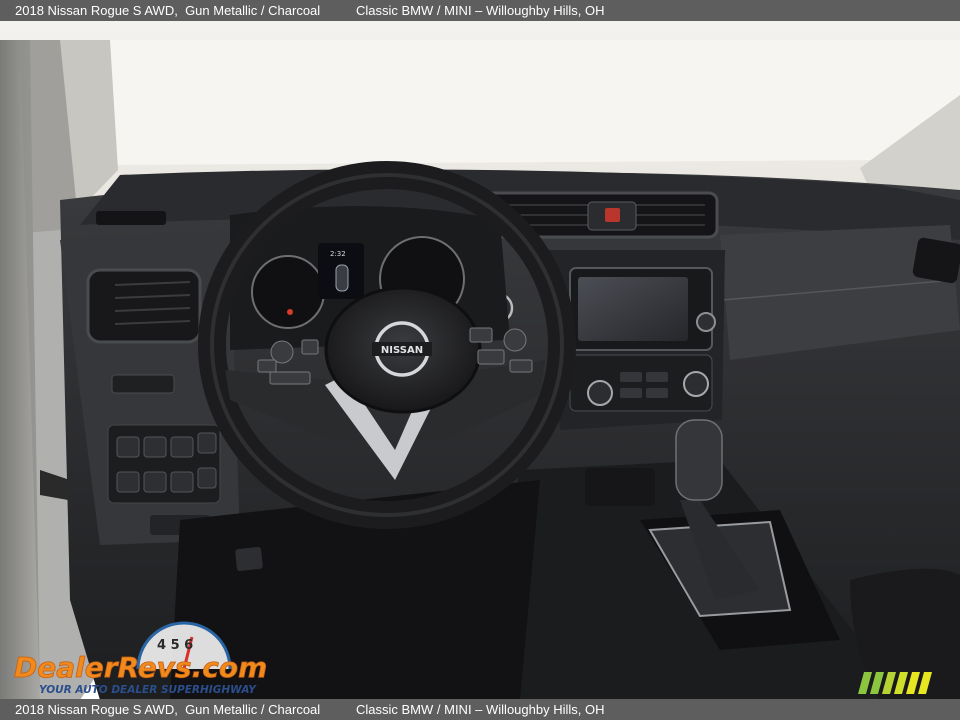 The height and width of the screenshot is (720, 960). Describe the element at coordinates (895, 683) in the screenshot. I see `dealer-stripe-logo` at that location.